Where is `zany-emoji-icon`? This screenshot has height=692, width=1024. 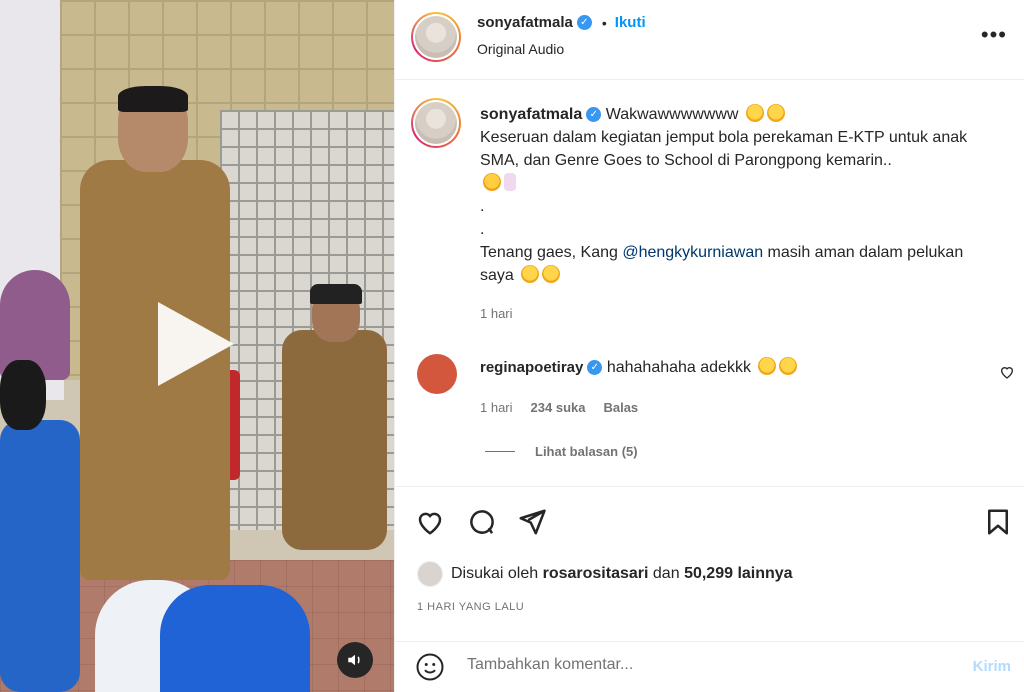
zany-emoji-icon is located at coordinates (530, 274).